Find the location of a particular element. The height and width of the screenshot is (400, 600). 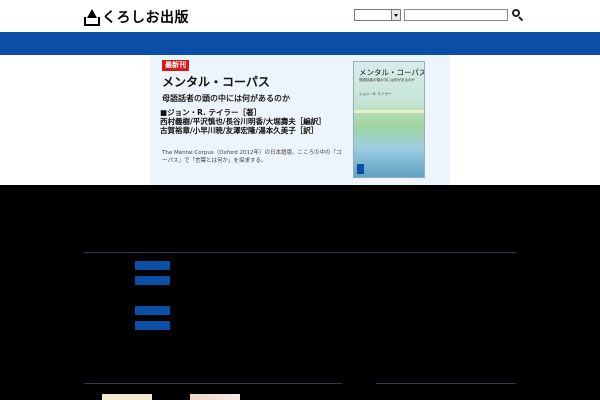

site-logo: くろしお出版 is located at coordinates (136, 17).